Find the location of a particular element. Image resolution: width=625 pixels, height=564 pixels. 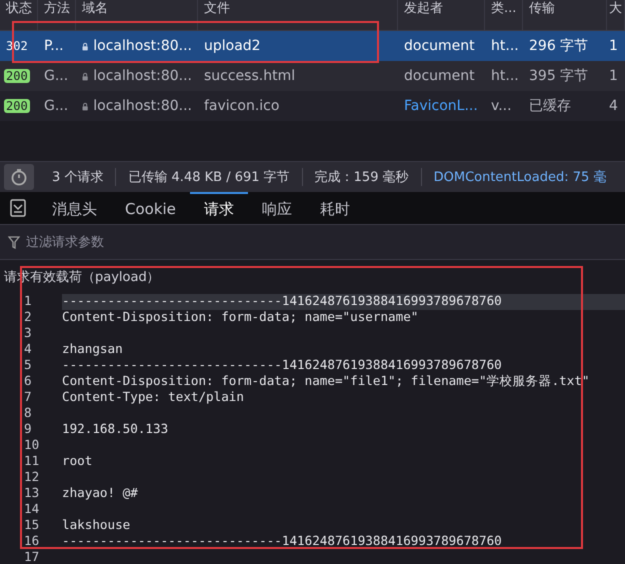

transfer-text: 395 字节 is located at coordinates (558, 76).